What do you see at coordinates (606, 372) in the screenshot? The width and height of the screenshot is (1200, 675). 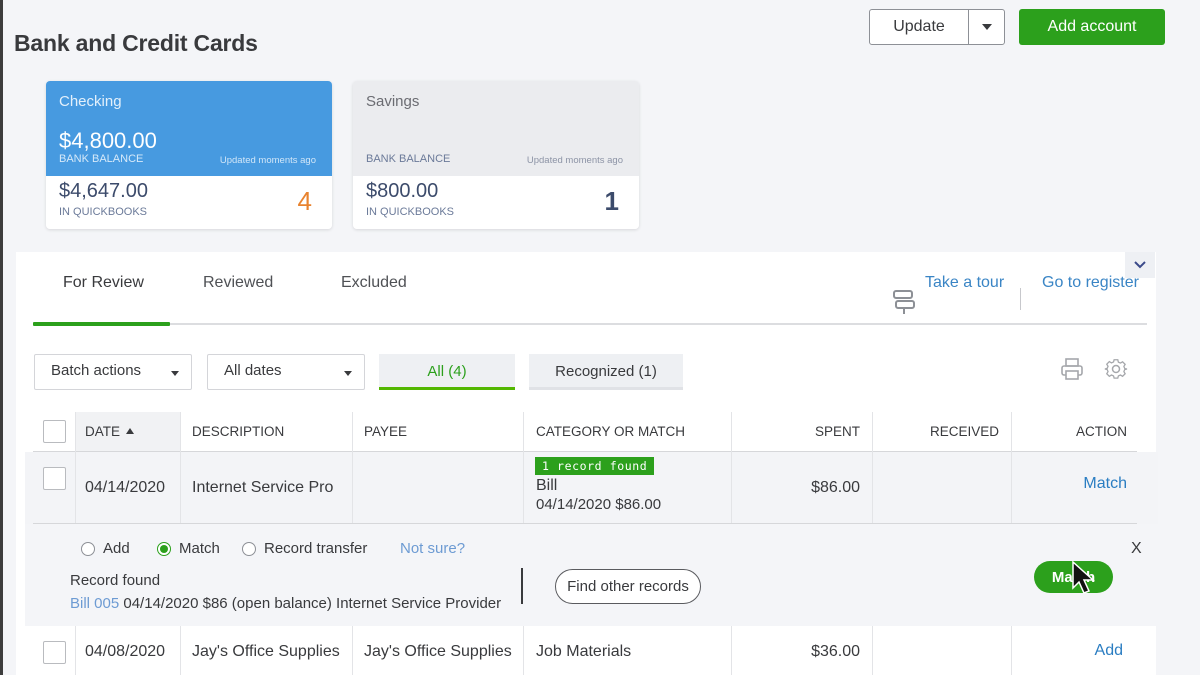 I see `filter-recognized-tab: Recognized (1)` at bounding box center [606, 372].